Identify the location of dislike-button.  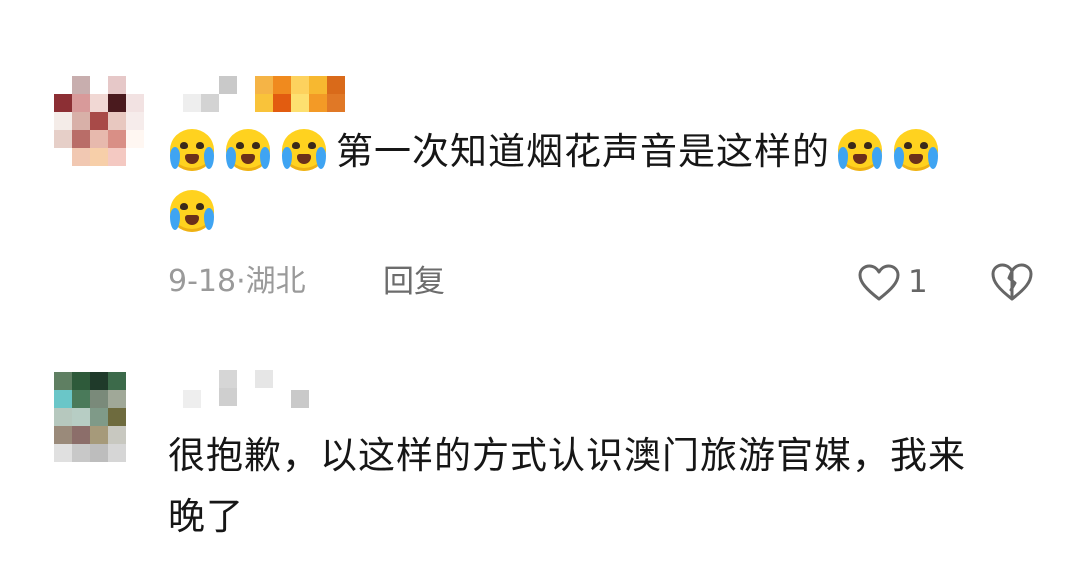
(1012, 284).